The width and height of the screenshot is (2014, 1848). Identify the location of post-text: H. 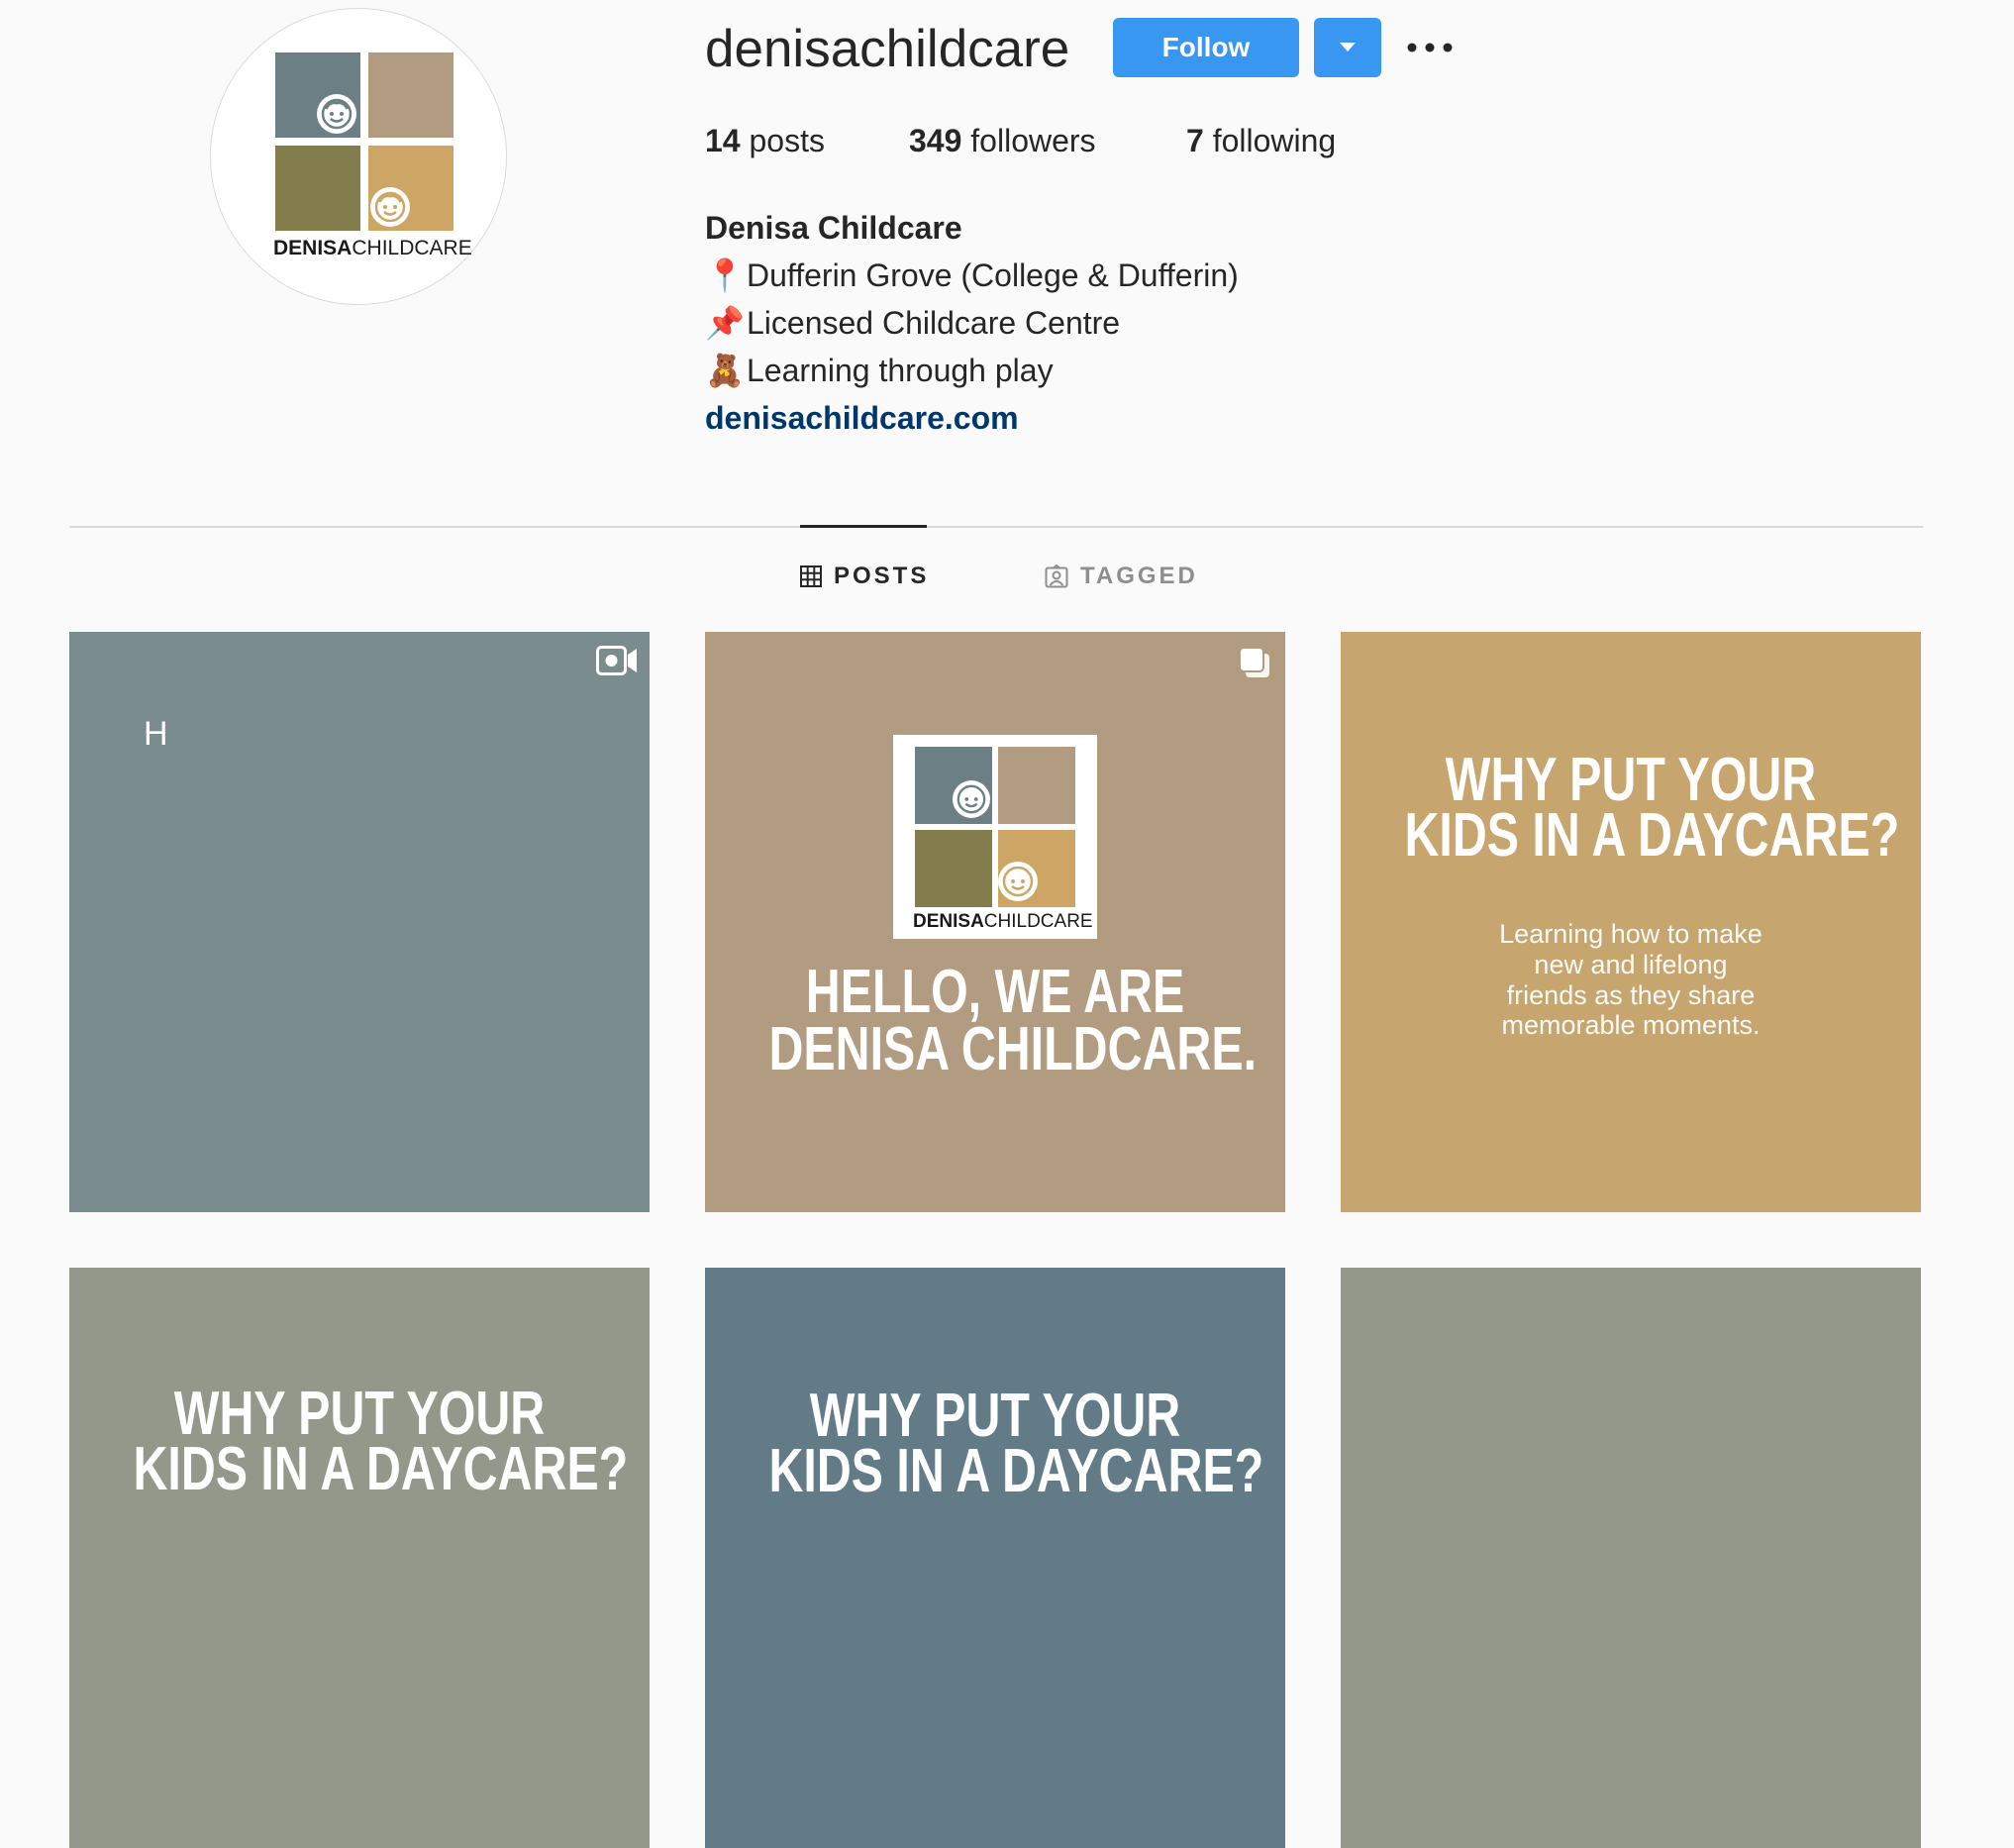
(156, 734).